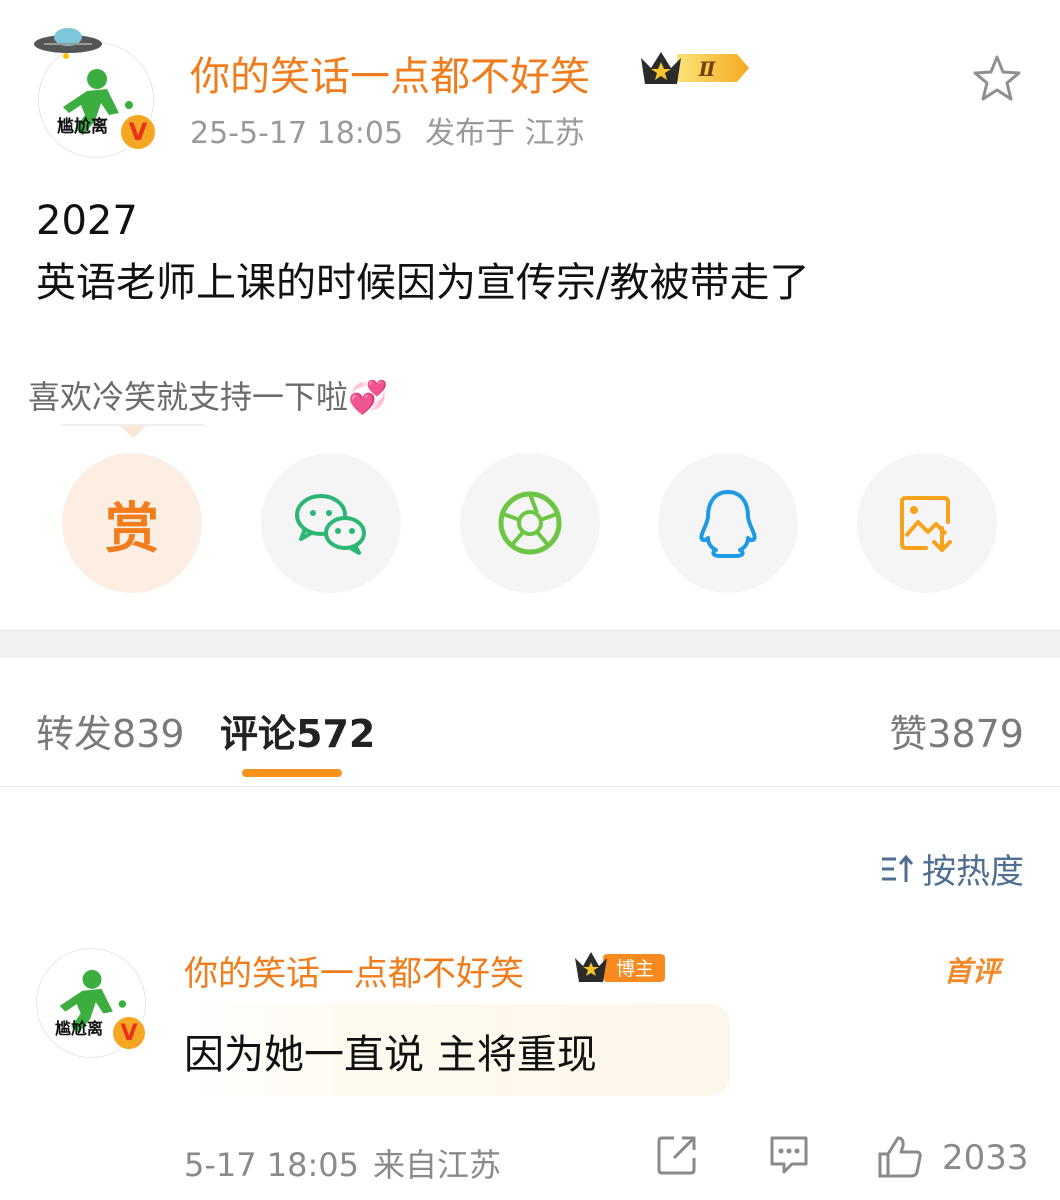 Image resolution: width=1060 pixels, height=1200 pixels. I want to click on post-location: 发布于 江苏, so click(505, 133).